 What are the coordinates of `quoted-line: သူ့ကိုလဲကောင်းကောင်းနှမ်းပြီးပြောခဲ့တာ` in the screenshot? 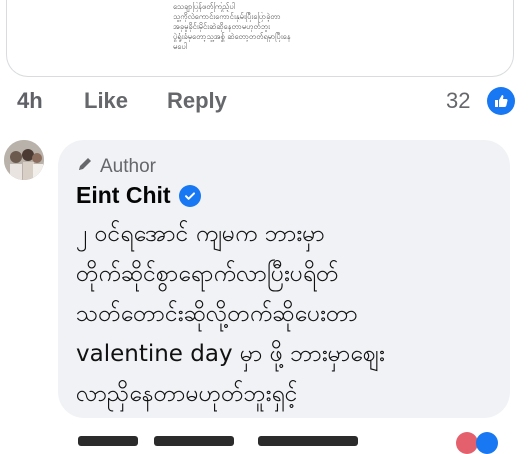 It's located at (227, 16).